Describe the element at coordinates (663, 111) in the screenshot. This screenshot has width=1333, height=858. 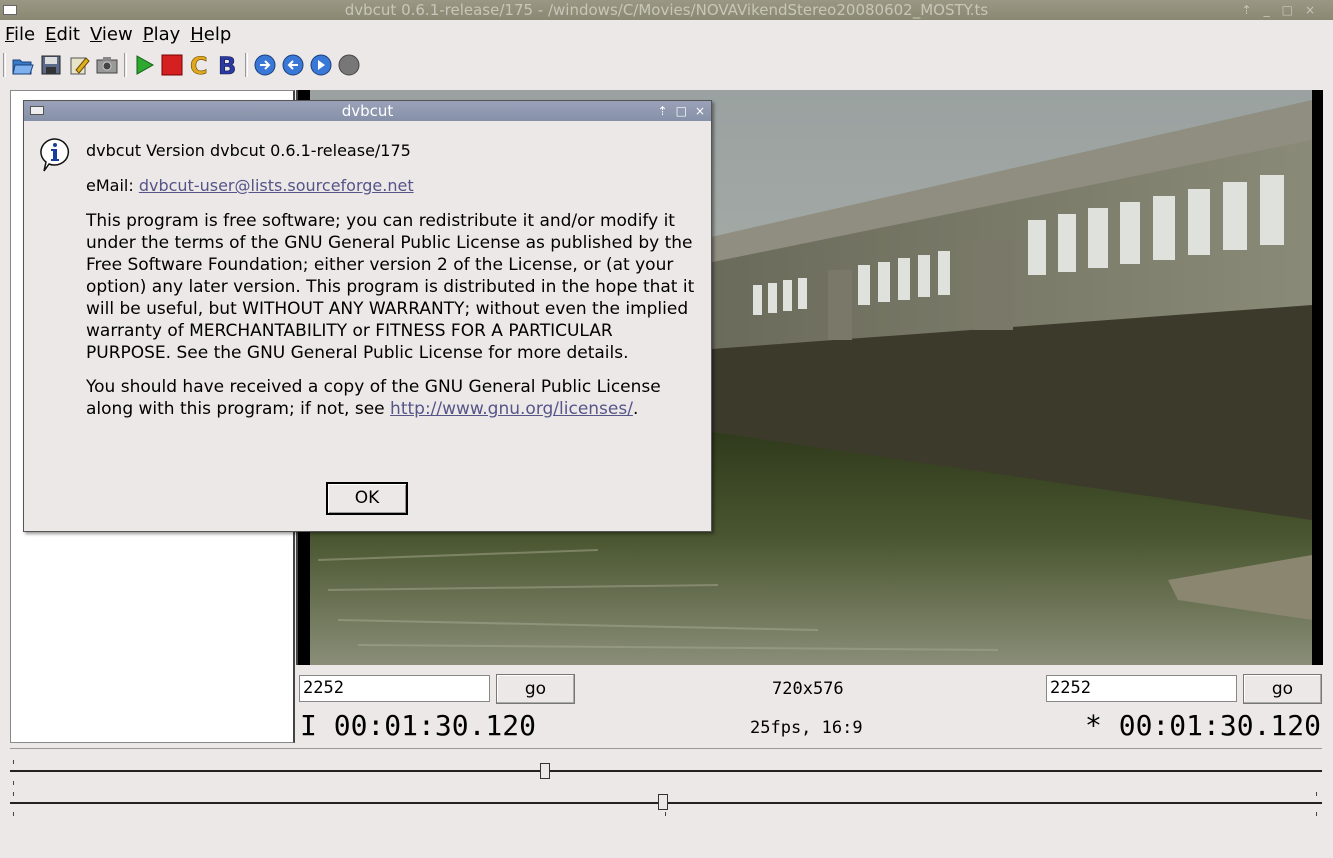
I see `dialog-shade-icon: ⇡` at that location.